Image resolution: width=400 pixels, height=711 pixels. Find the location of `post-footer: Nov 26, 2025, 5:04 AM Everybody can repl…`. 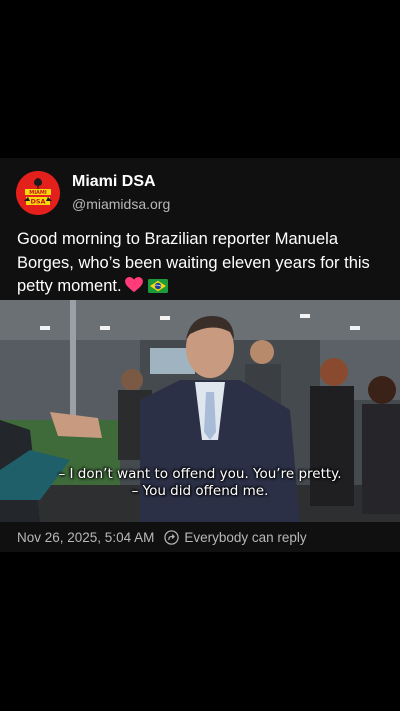

post-footer: Nov 26, 2025, 5:04 AM Everybody can repl… is located at coordinates (162, 537).